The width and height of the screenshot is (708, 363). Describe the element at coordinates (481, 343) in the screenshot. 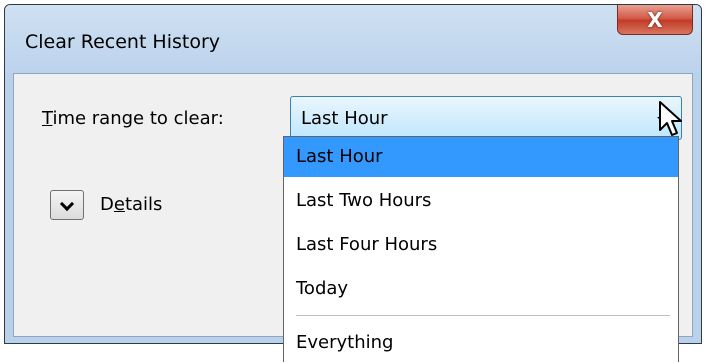

I see `option-everything: Everything` at that location.